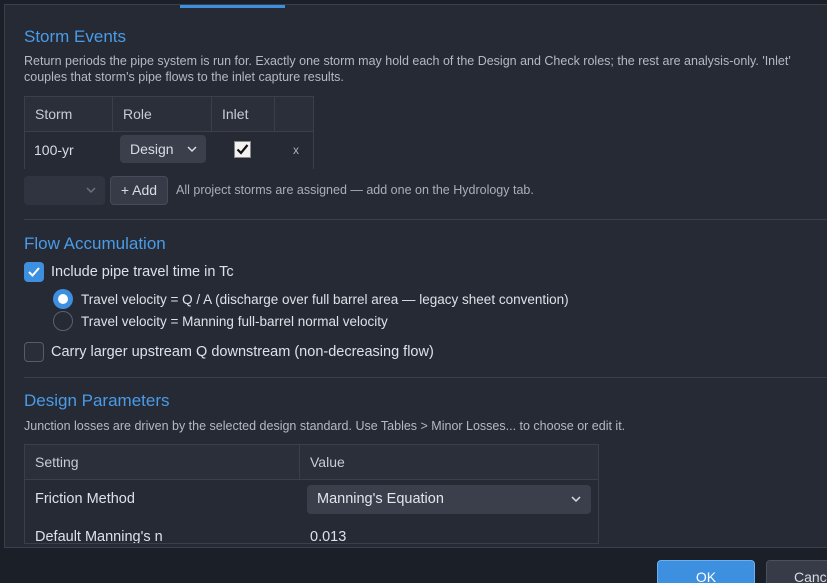  What do you see at coordinates (139, 190) in the screenshot?
I see `add-storm-button: + Add` at bounding box center [139, 190].